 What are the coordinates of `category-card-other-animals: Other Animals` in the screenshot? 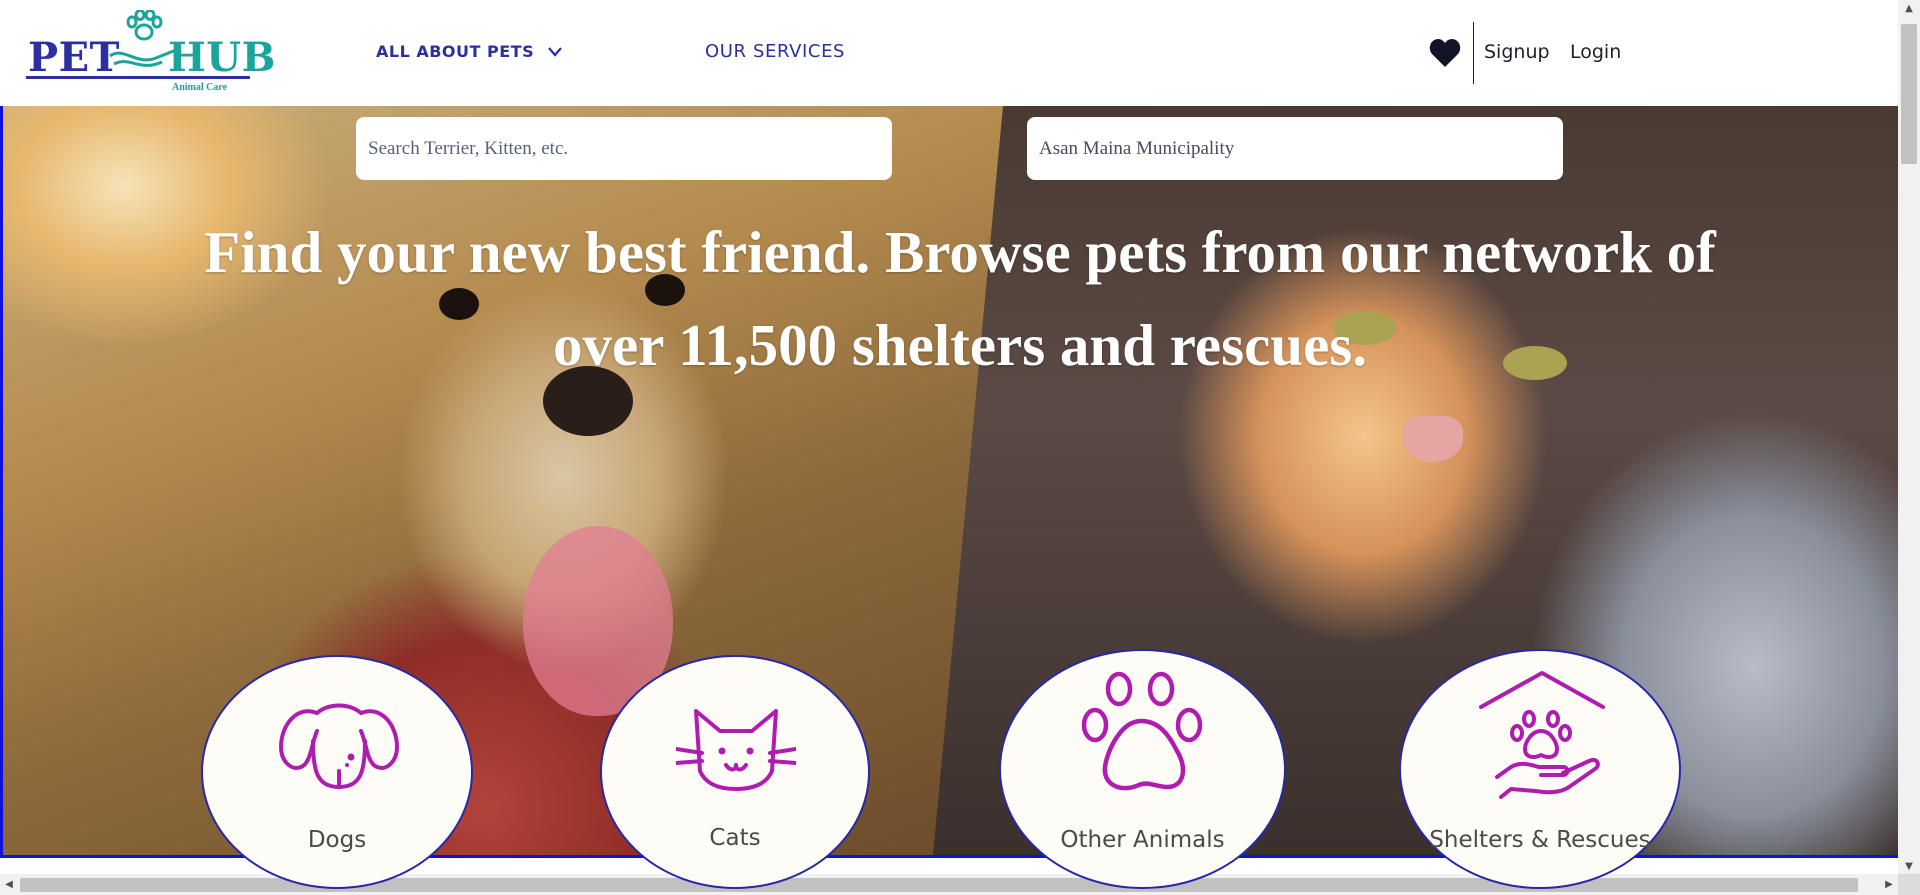 It's located at (1142, 769).